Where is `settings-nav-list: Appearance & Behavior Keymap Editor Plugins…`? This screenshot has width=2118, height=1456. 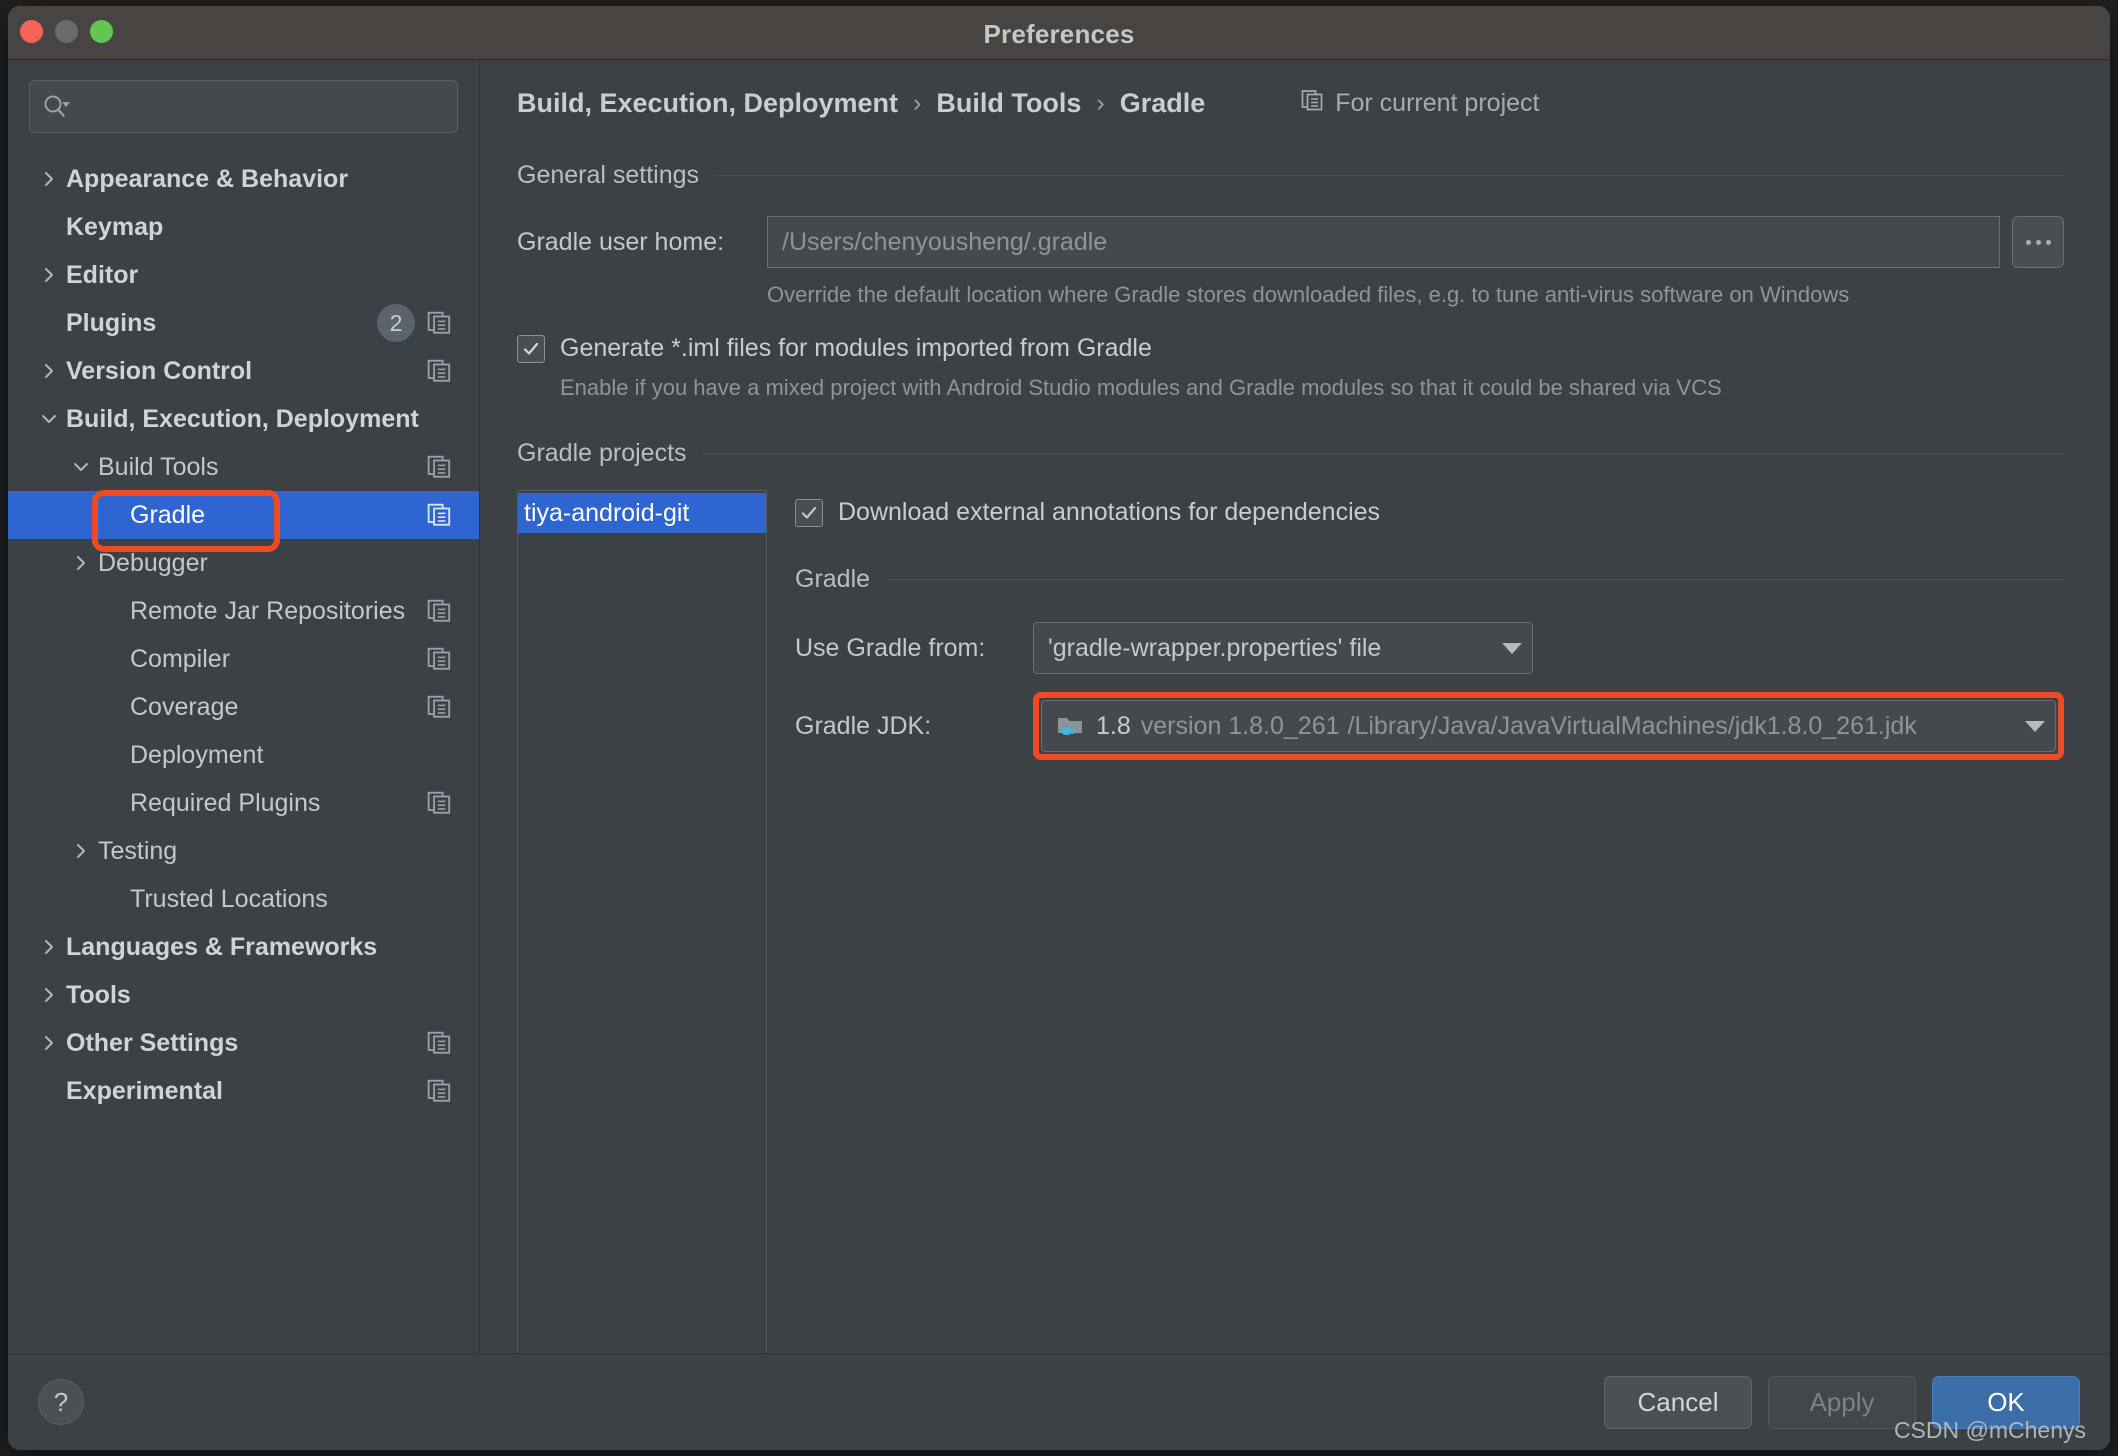 settings-nav-list: Appearance & Behavior Keymap Editor Plugins… is located at coordinates (243, 635).